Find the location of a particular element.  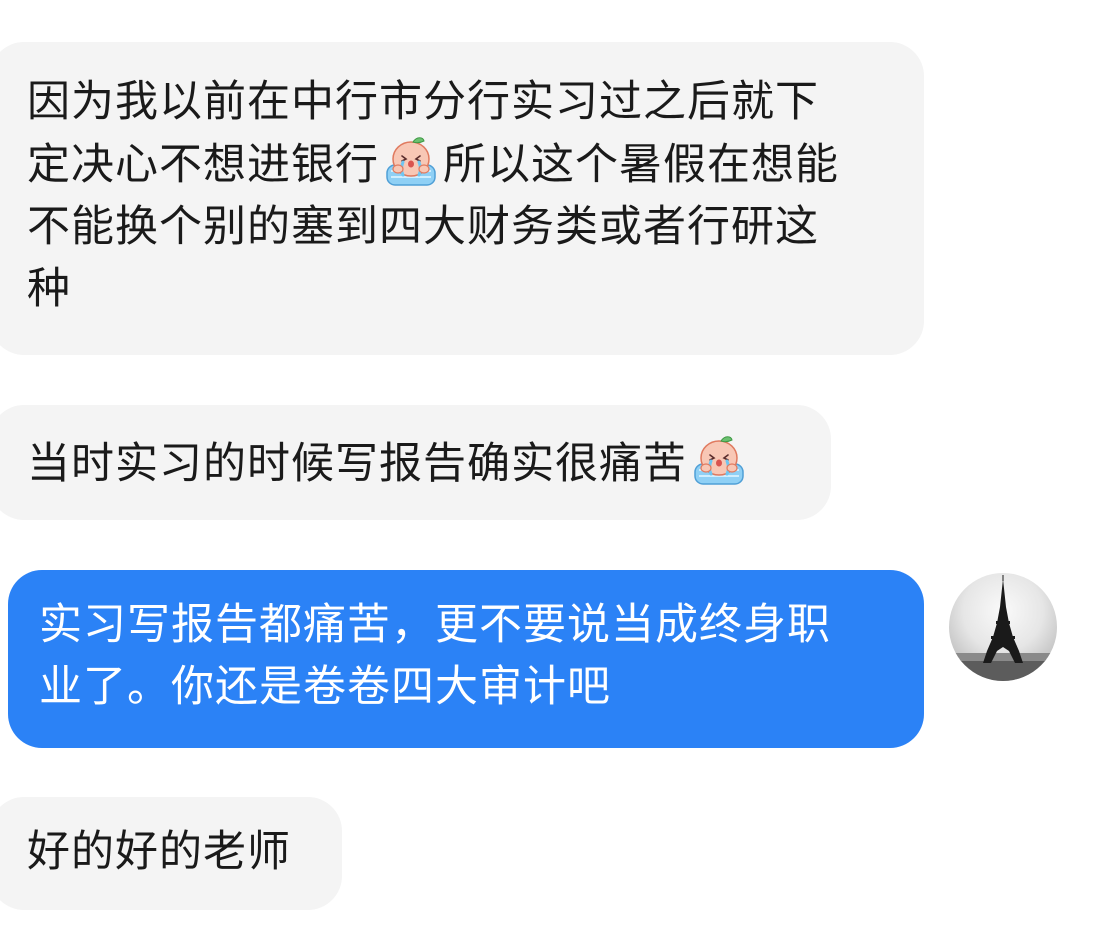

eiffel-tower-icon is located at coordinates (1003, 628).